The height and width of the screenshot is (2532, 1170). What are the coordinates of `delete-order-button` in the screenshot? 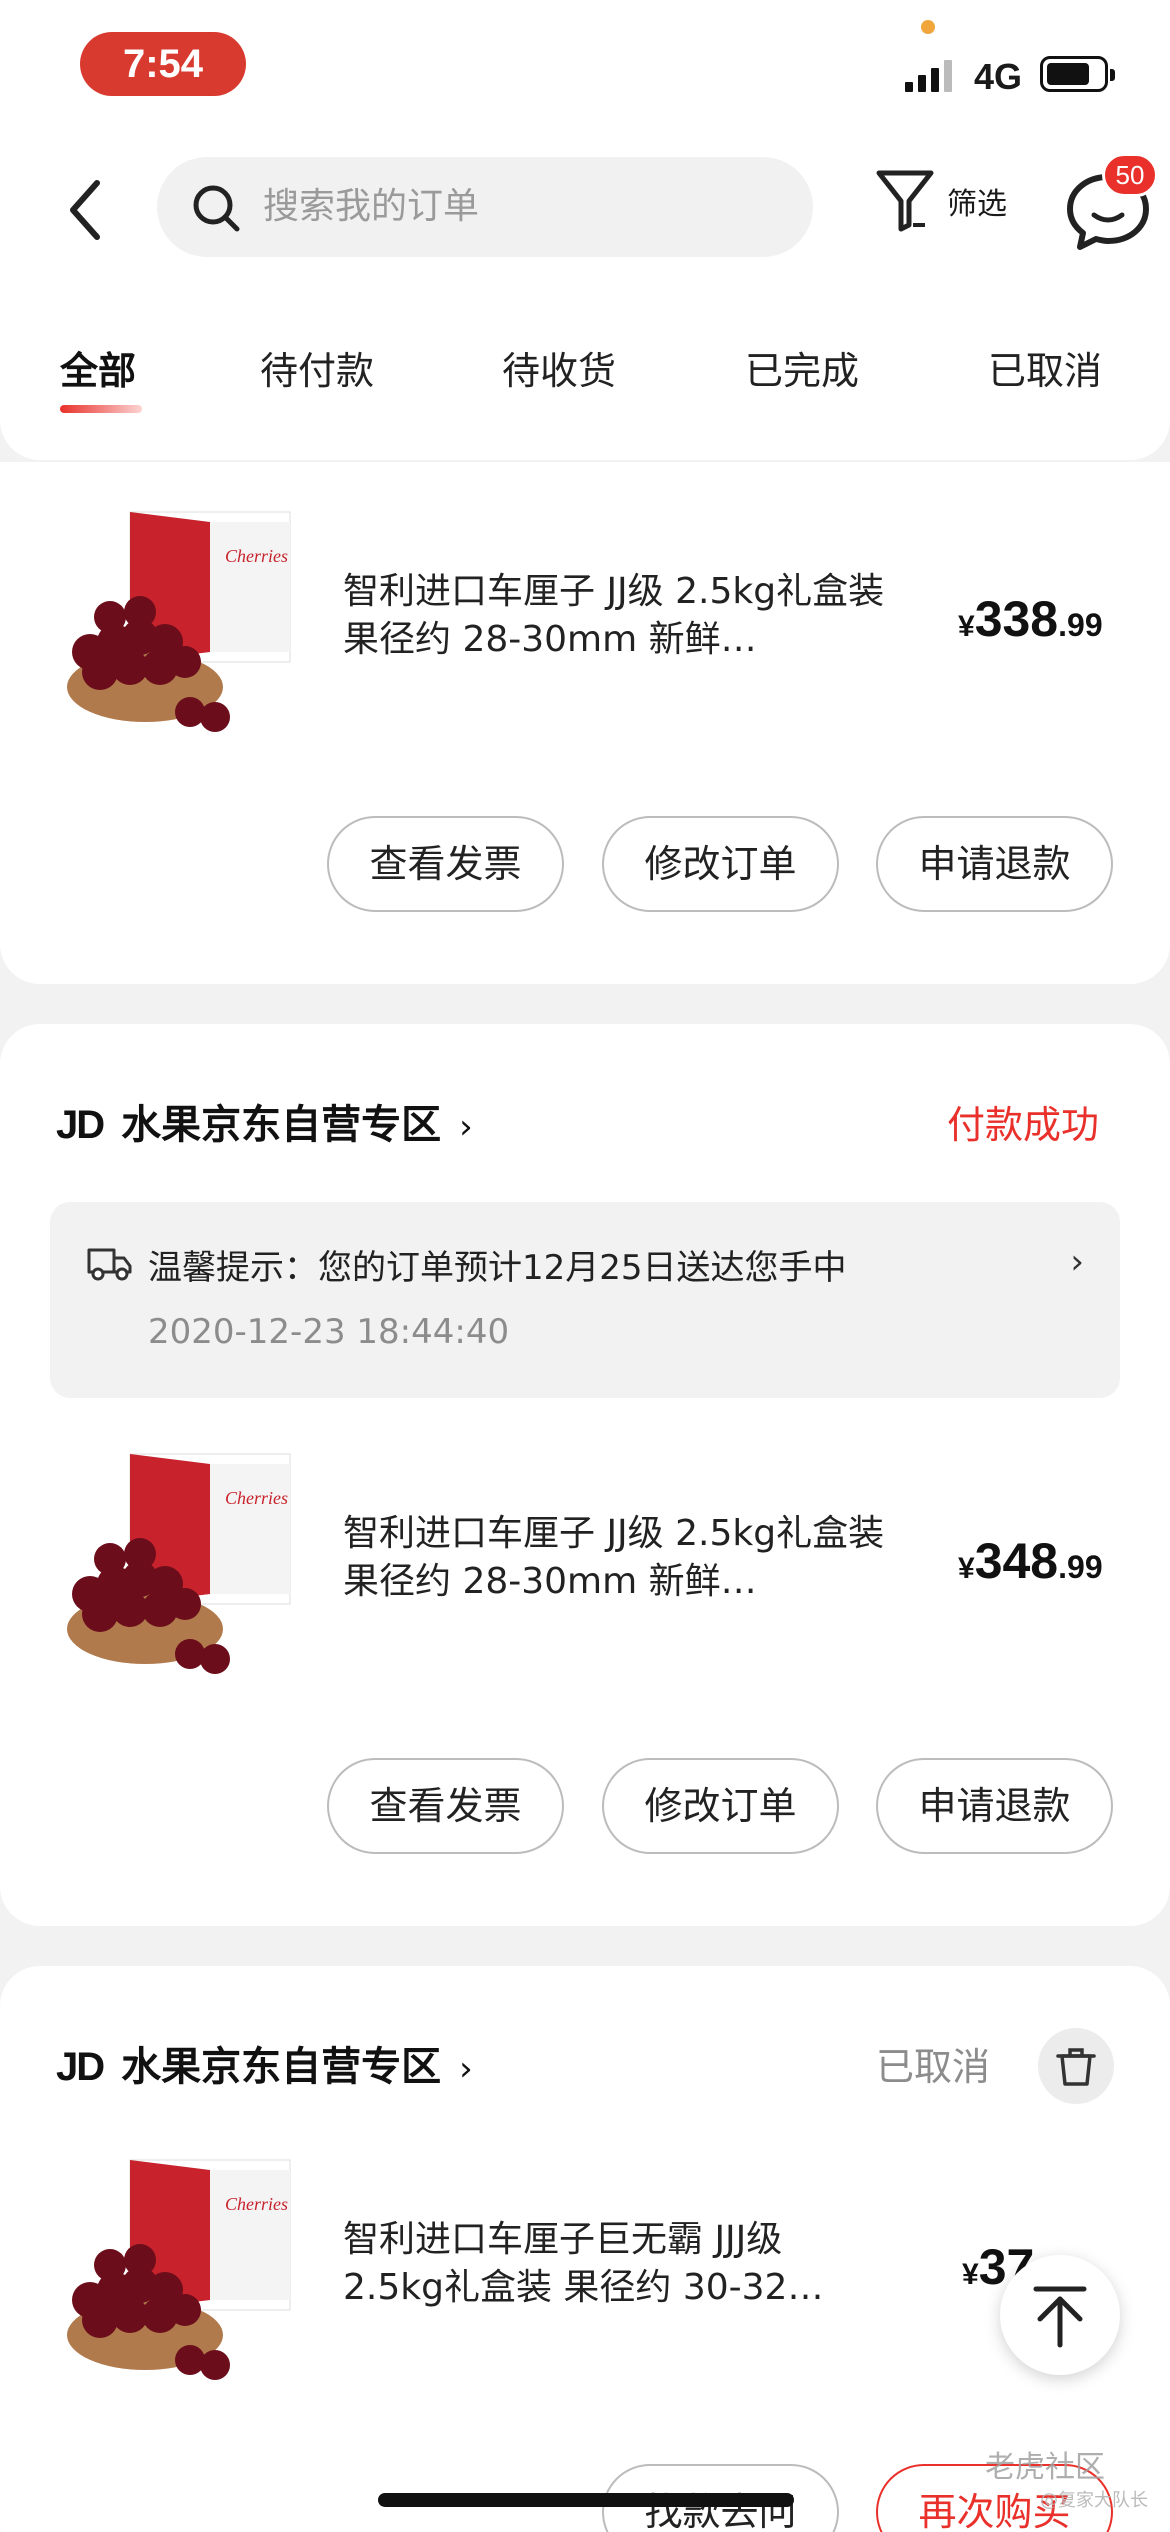 It's located at (1076, 2066).